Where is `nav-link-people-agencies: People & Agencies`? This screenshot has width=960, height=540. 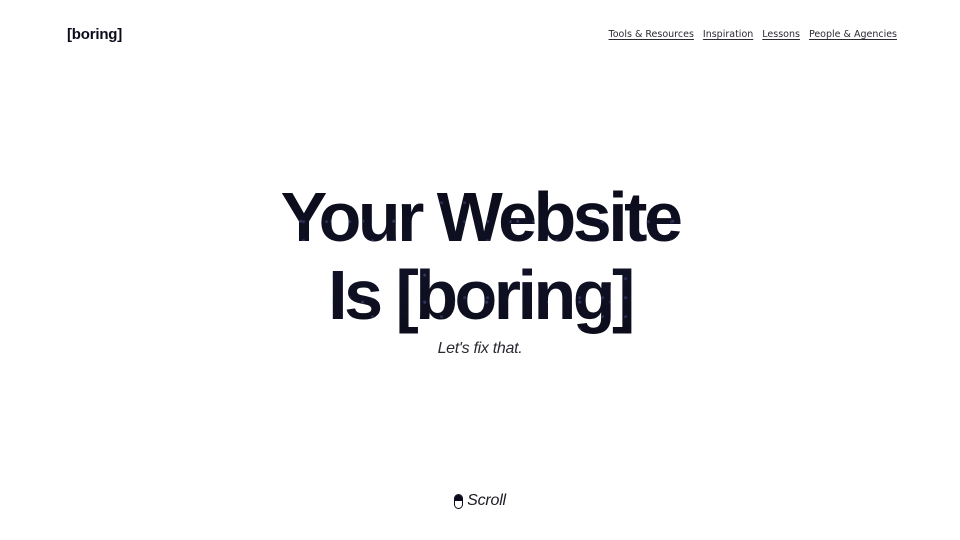
nav-link-people-agencies: People & Agencies is located at coordinates (853, 34).